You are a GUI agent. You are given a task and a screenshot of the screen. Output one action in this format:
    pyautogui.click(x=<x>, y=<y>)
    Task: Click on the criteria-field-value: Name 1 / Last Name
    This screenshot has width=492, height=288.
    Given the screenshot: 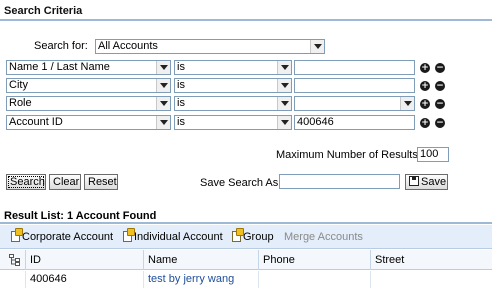 What is the action you would take?
    pyautogui.click(x=59, y=67)
    